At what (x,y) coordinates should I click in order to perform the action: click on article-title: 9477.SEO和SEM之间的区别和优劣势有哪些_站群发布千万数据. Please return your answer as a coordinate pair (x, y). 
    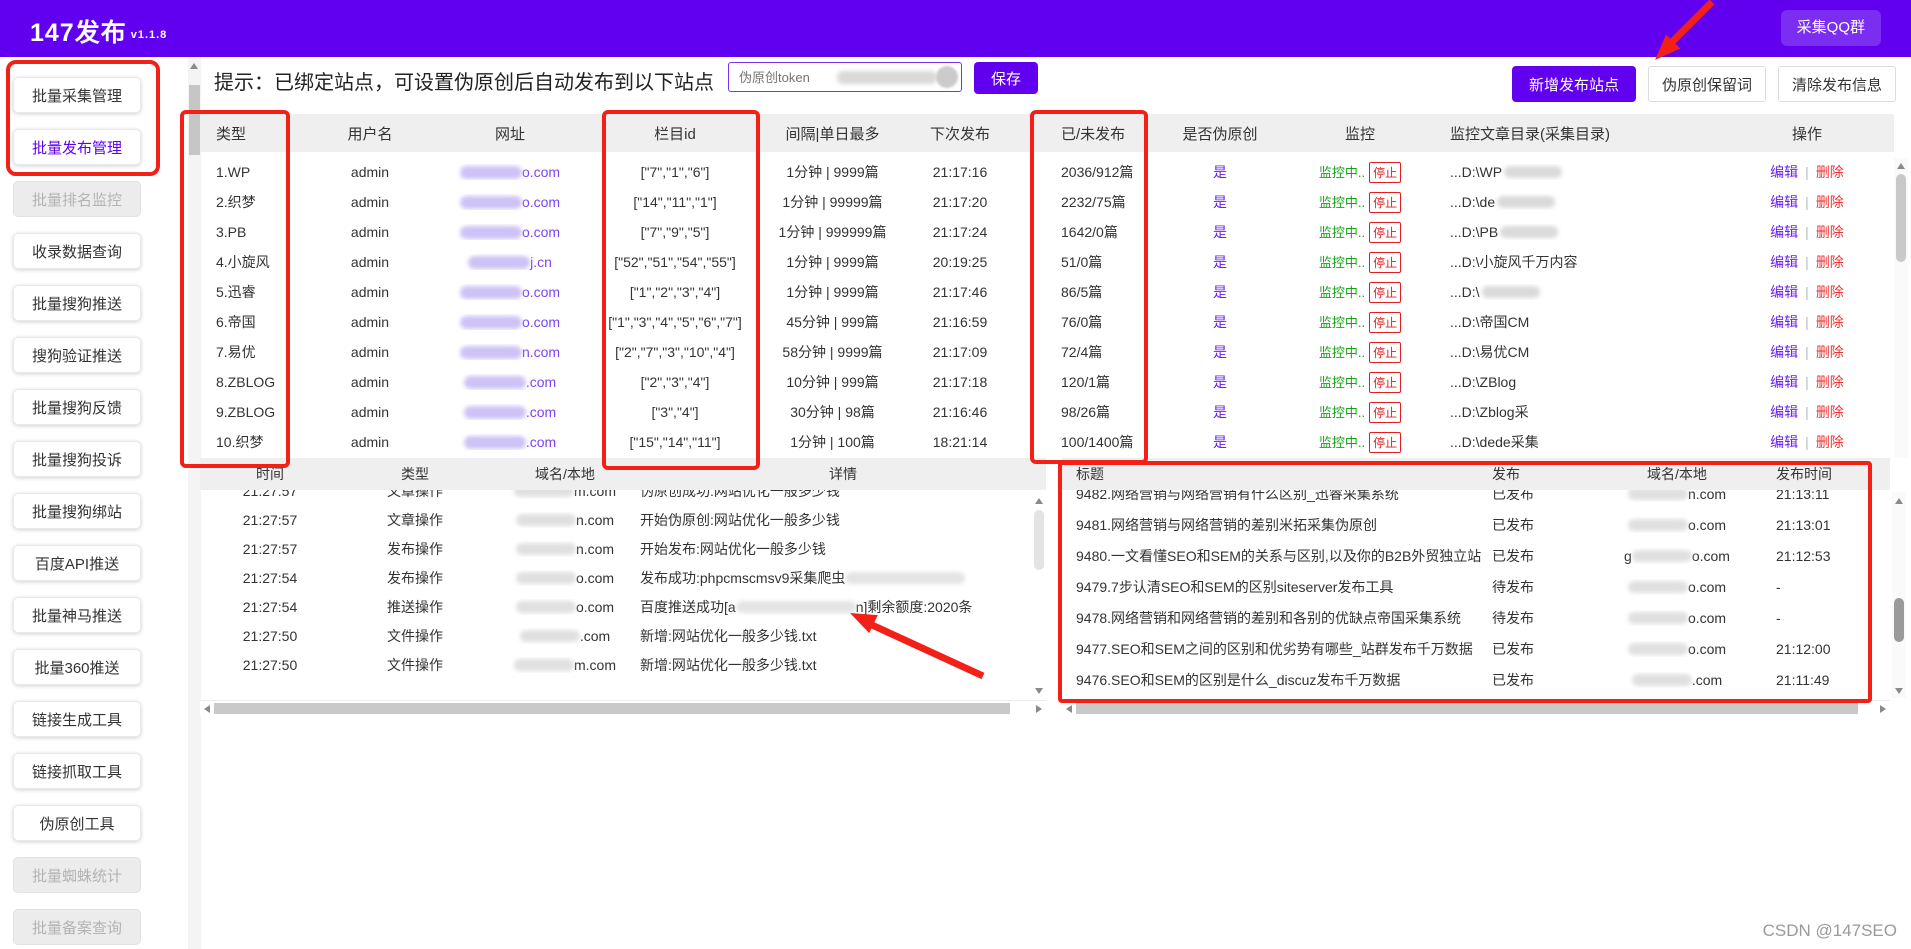
    Looking at the image, I should click on (1272, 649).